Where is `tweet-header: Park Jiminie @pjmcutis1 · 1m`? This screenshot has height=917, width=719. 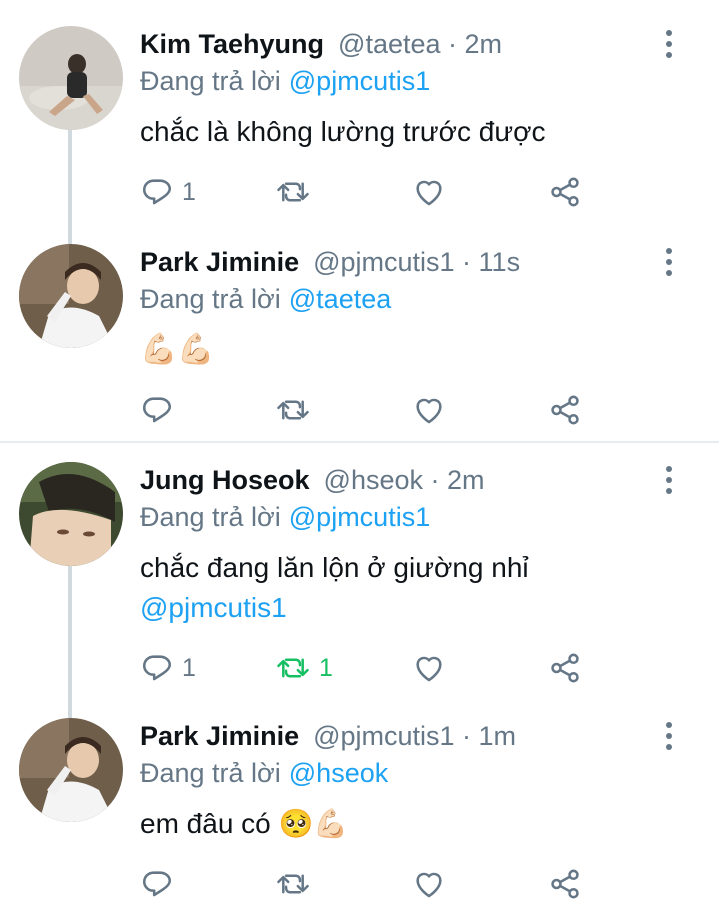
tweet-header: Park Jiminie @pjmcutis1 · 1m is located at coordinates (328, 736).